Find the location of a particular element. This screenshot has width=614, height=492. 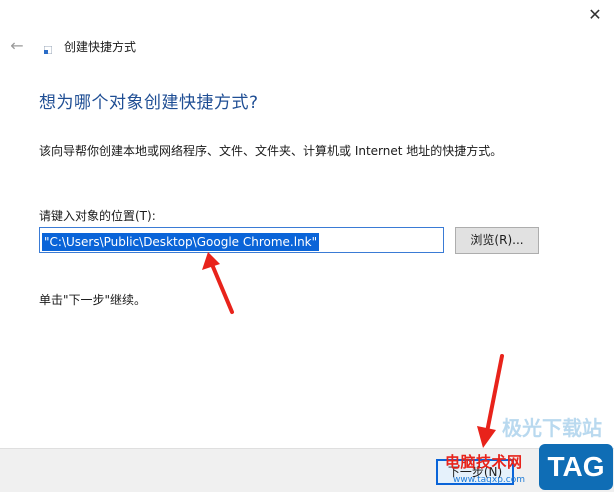

back-arrow-icon: ← is located at coordinates (17, 45).